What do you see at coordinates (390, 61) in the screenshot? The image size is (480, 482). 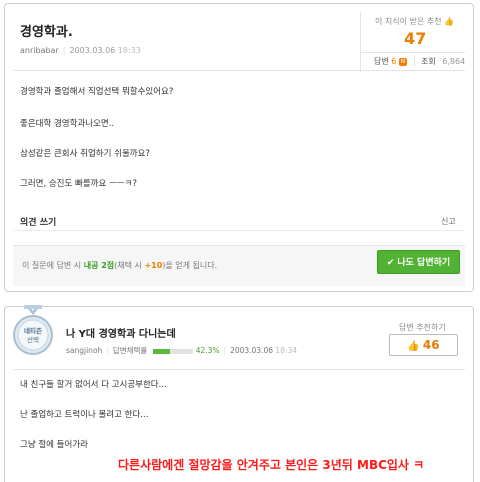 I see `answer-stat: 답변 6 N` at bounding box center [390, 61].